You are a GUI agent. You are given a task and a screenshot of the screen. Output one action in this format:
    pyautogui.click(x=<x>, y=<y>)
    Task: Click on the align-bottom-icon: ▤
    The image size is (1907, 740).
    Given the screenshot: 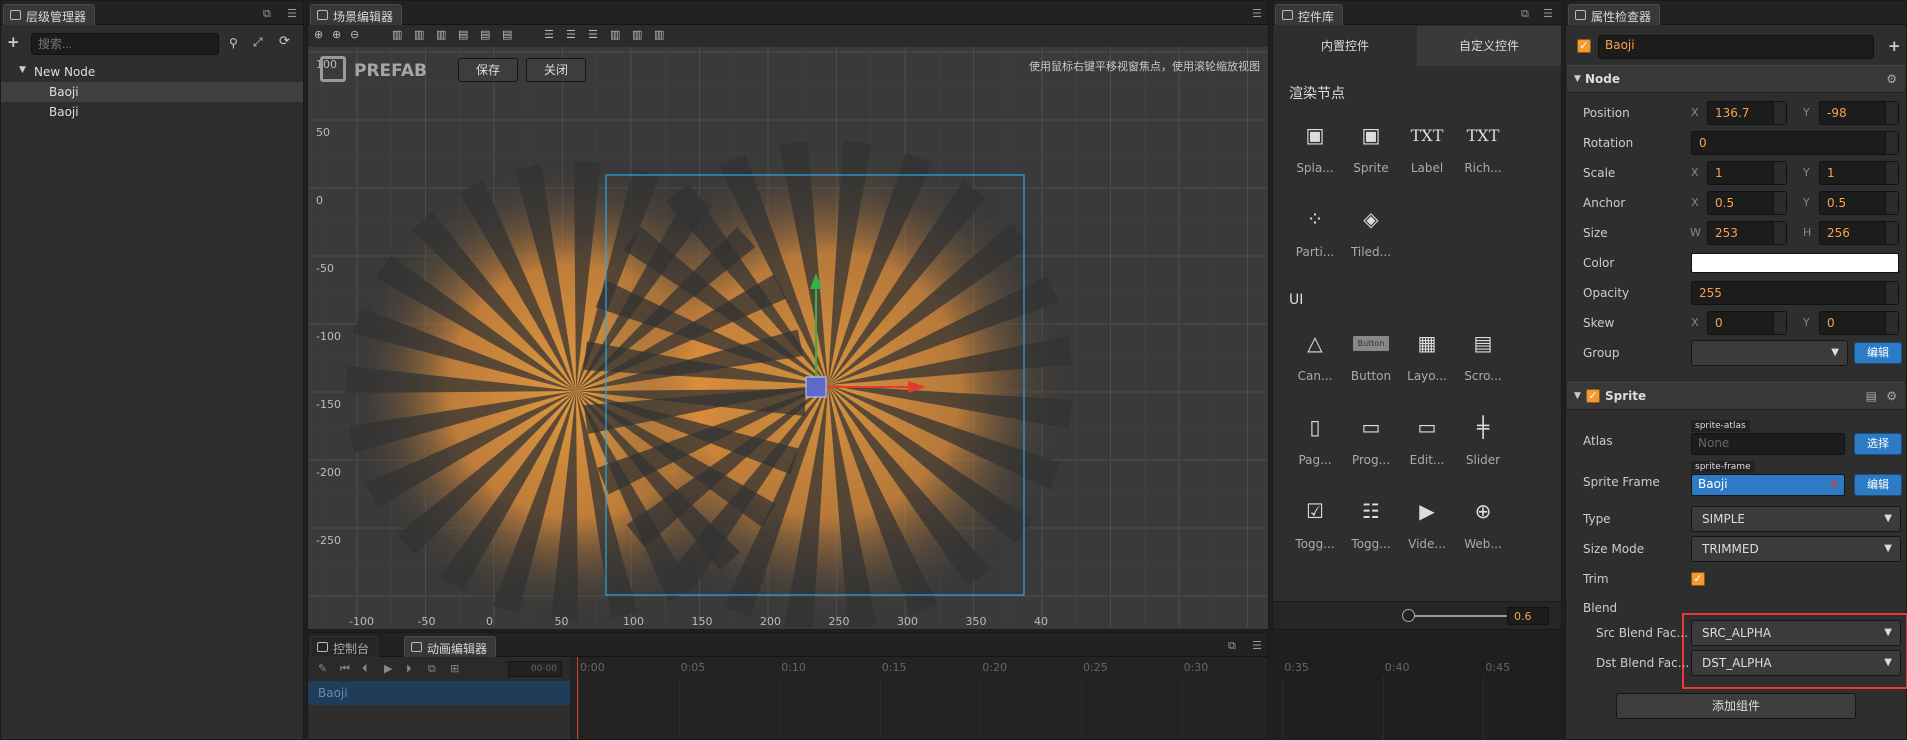 What is the action you would take?
    pyautogui.click(x=507, y=34)
    